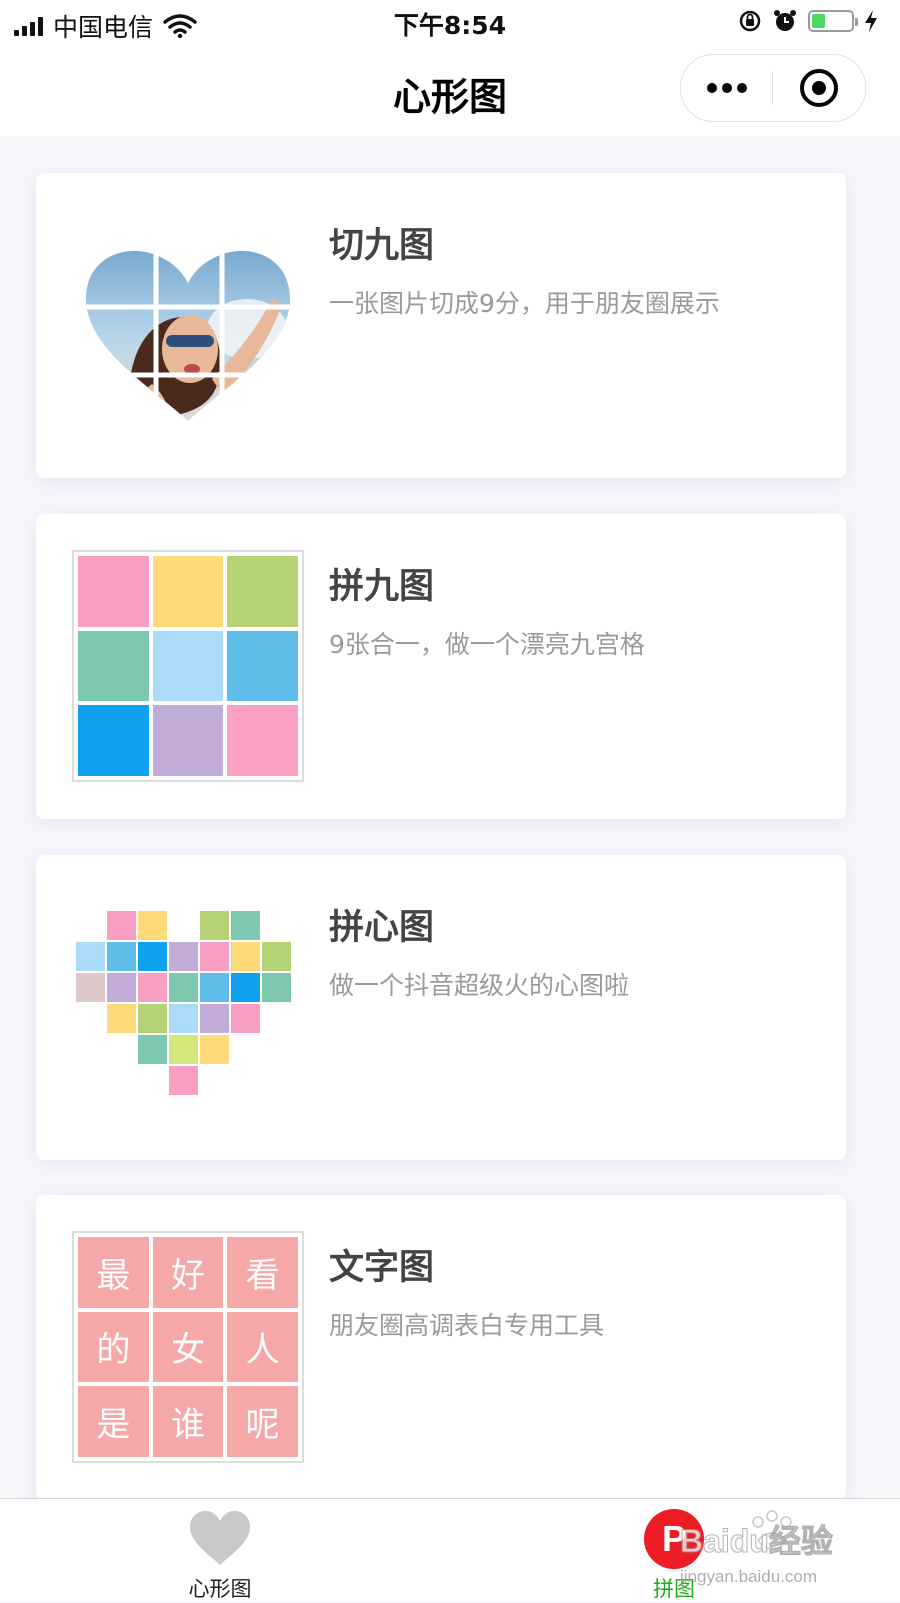 The image size is (900, 1603). I want to click on text-grid-cell: 女, so click(188, 1347).